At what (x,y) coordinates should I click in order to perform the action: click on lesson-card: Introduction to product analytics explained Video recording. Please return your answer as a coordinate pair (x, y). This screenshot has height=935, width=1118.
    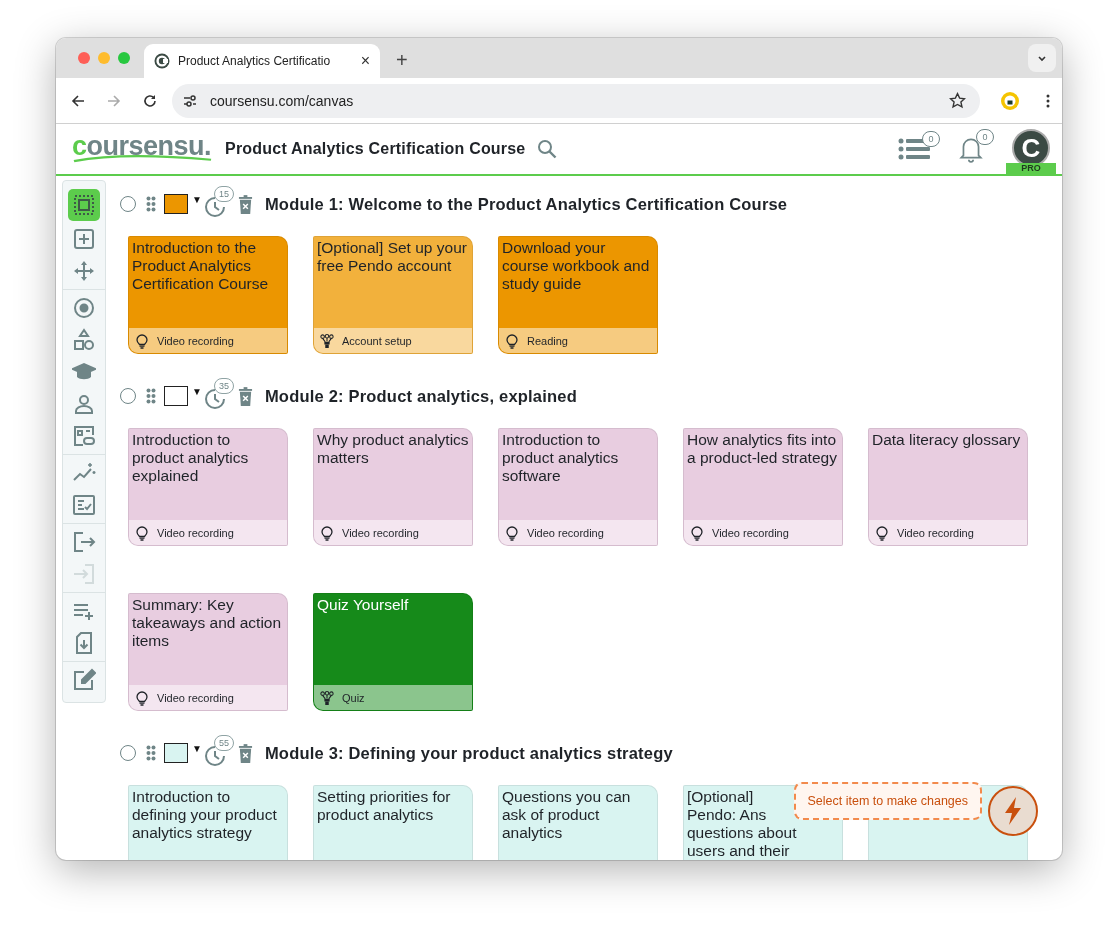
    Looking at the image, I should click on (208, 487).